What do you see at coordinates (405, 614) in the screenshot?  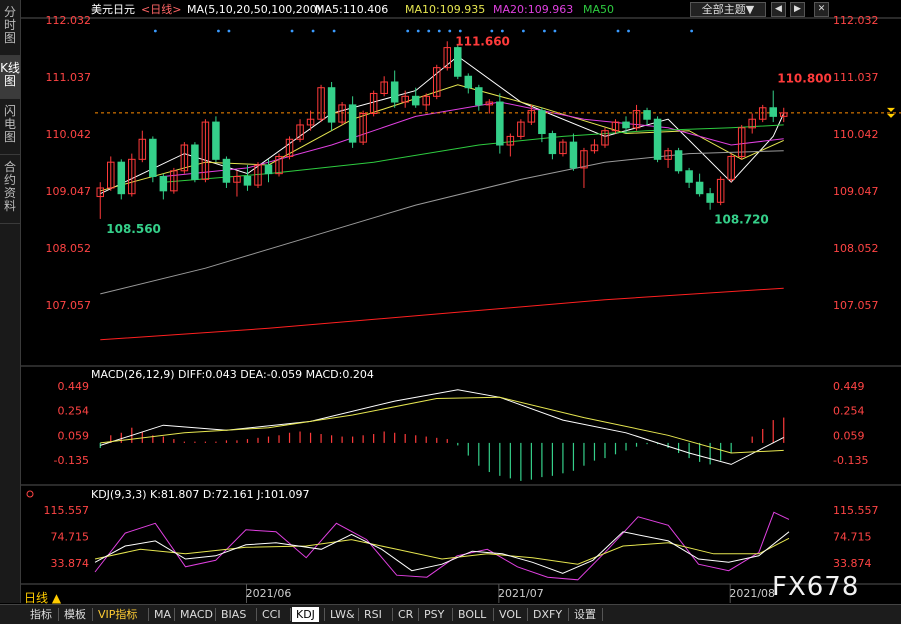 I see `indicator-tab-10: CR` at bounding box center [405, 614].